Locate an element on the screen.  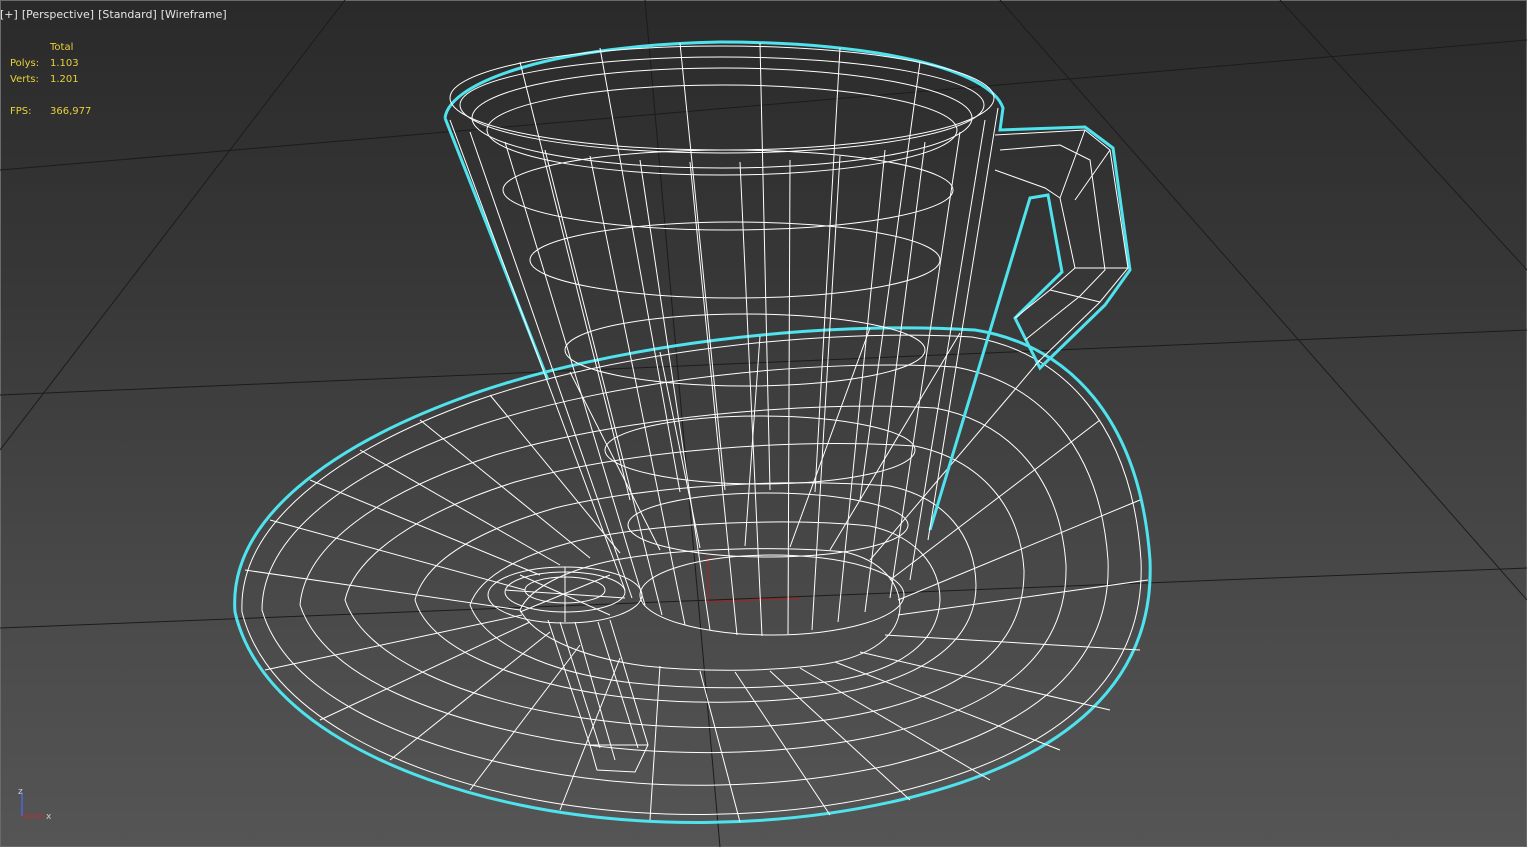
verts-label: Verts: is located at coordinates (24, 79).